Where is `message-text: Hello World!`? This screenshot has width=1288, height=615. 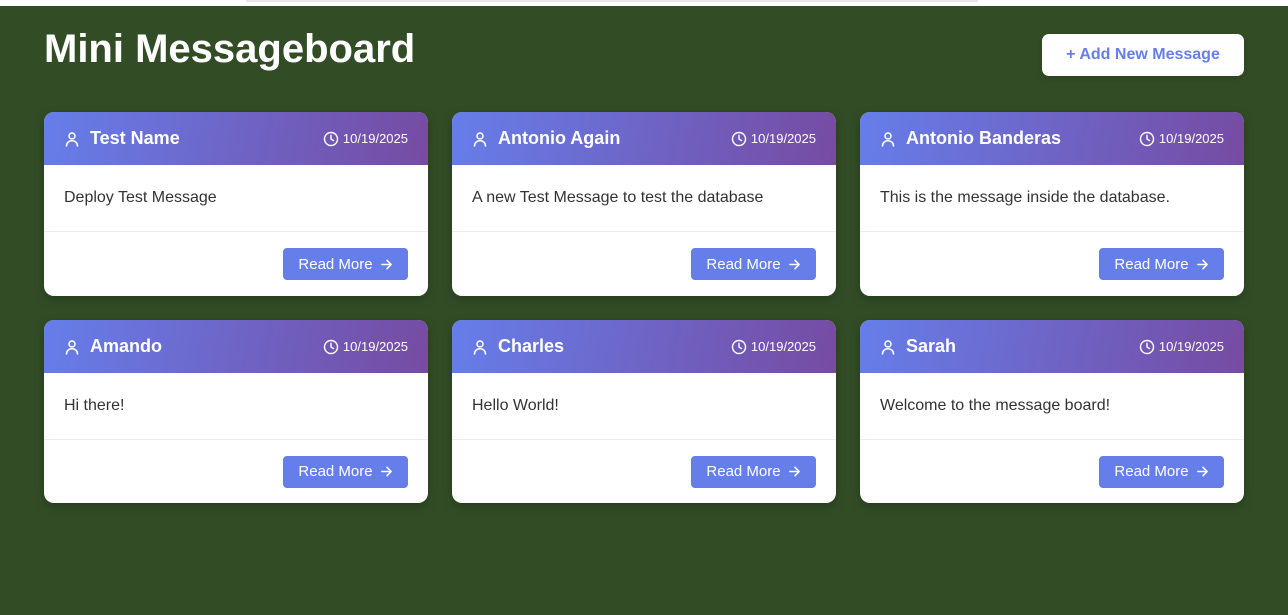
message-text: Hello World! is located at coordinates (644, 406).